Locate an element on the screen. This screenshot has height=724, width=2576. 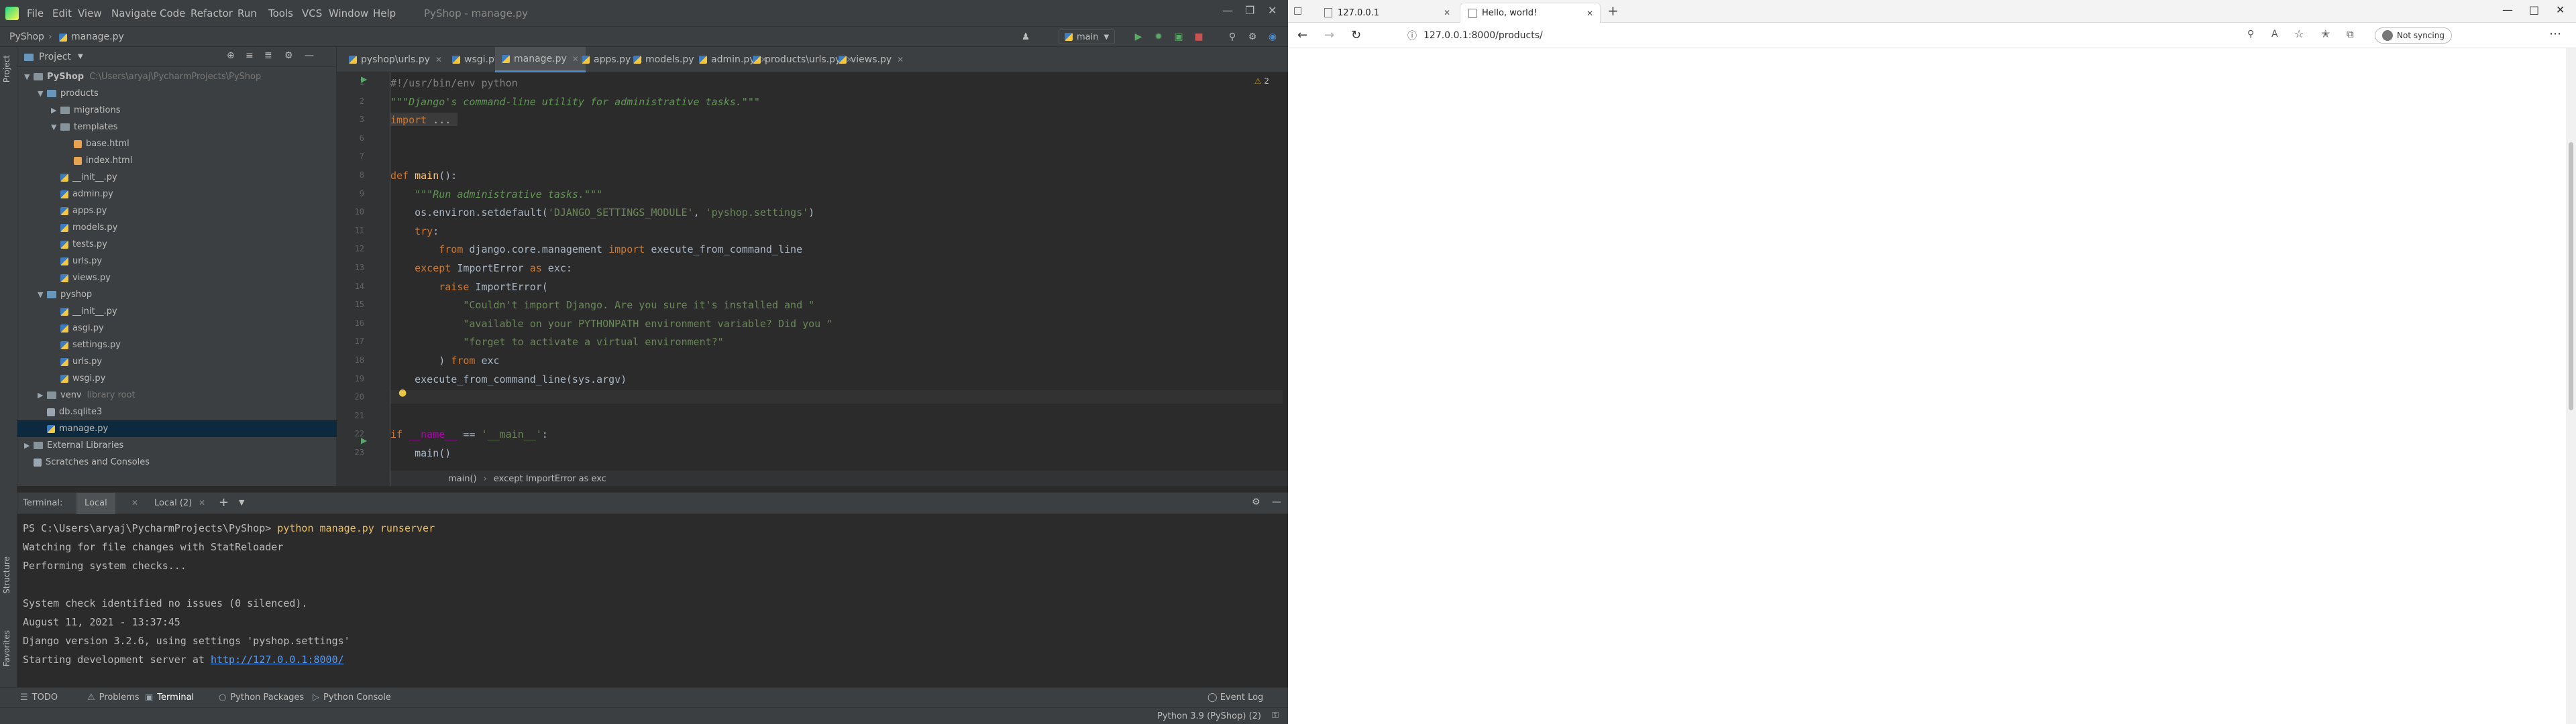
server-link: http://127.0.0.1:8000/ is located at coordinates (277, 660).